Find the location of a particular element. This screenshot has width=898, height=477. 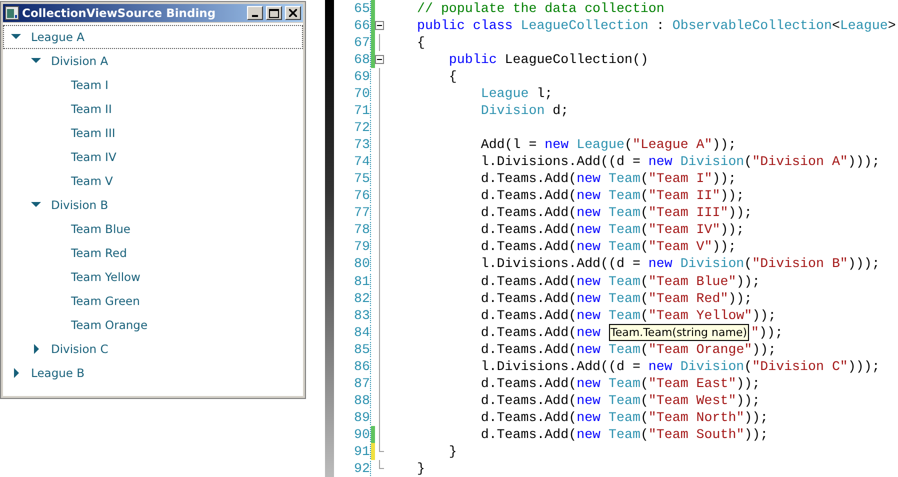

minimize-button is located at coordinates (255, 13).